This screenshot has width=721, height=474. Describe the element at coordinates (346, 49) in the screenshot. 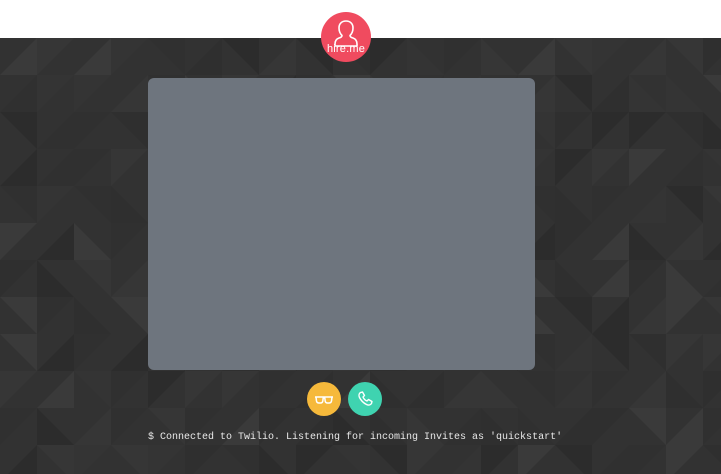

I see `logo-text: hire.me` at that location.